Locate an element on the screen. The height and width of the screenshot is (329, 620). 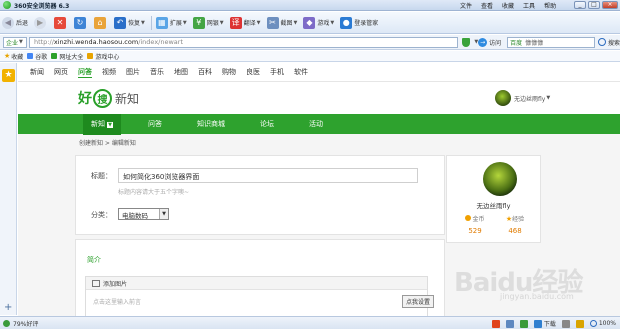
nav-qa: 问答 is located at coordinates (85, 72).